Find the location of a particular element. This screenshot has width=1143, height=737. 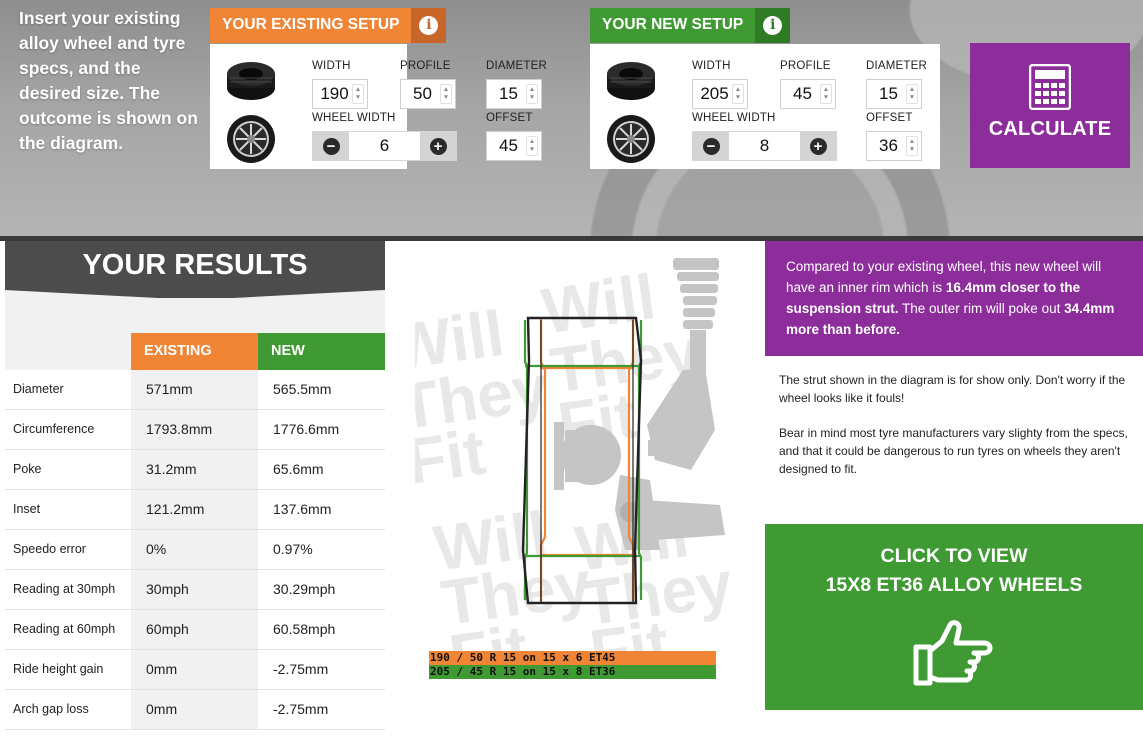

row-label: Speedo error is located at coordinates (68, 549).